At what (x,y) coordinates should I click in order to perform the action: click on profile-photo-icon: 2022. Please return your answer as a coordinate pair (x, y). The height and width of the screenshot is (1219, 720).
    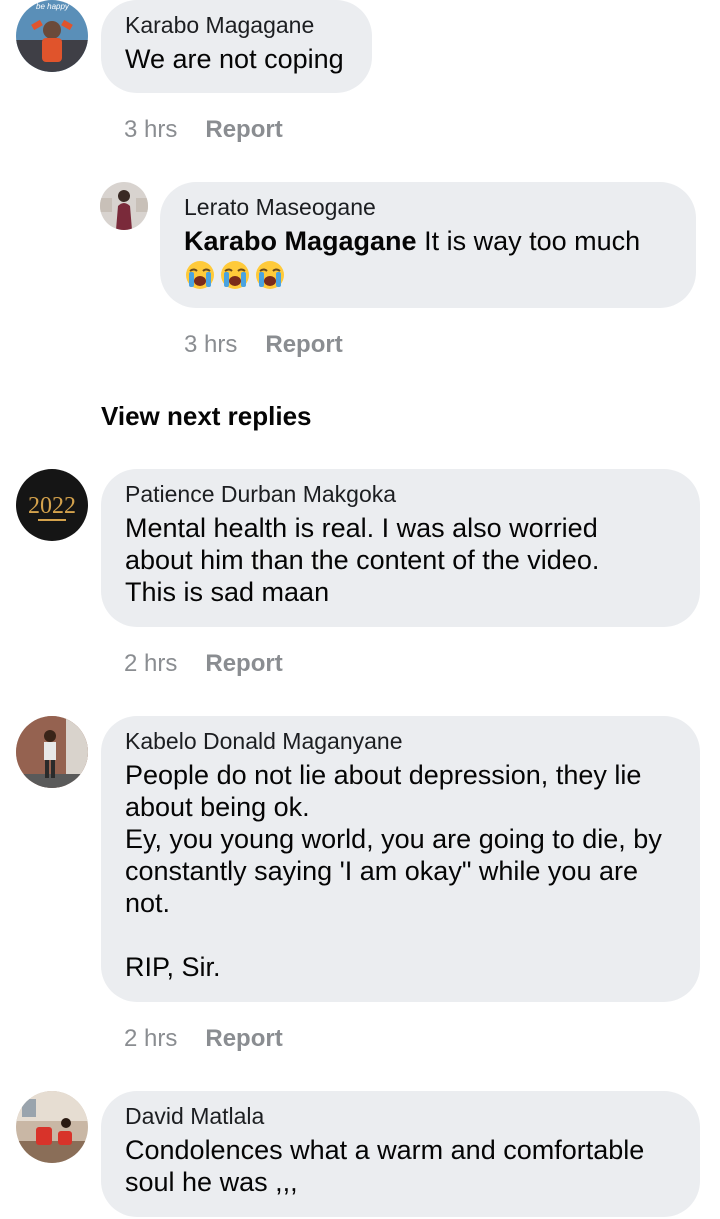
    Looking at the image, I should click on (52, 505).